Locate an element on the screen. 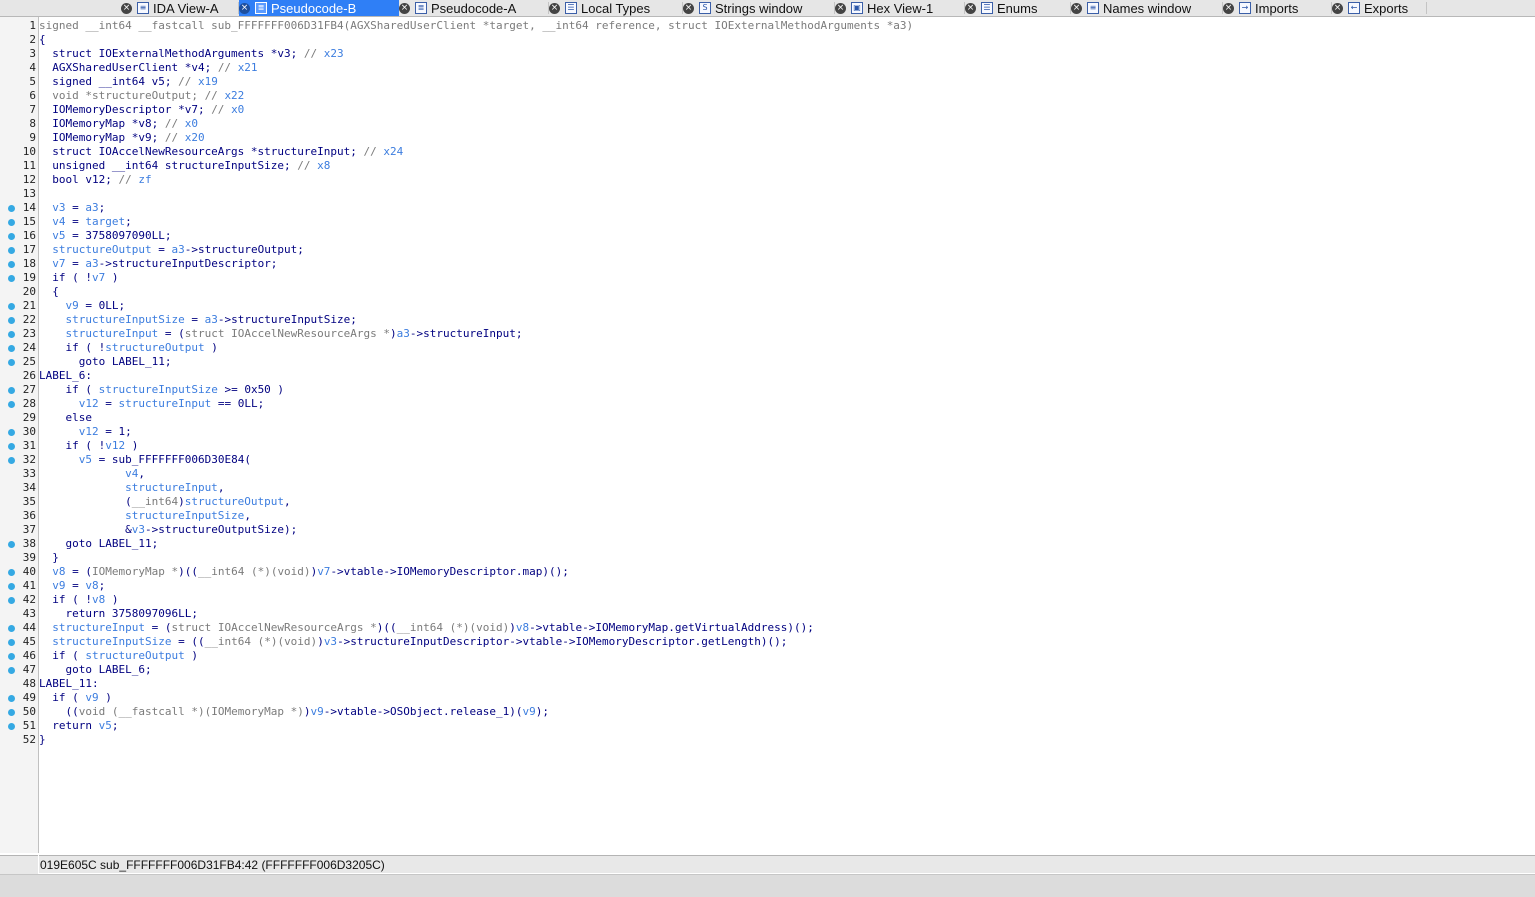 The height and width of the screenshot is (897, 1535). gutter-line: 14 is located at coordinates (19, 208).